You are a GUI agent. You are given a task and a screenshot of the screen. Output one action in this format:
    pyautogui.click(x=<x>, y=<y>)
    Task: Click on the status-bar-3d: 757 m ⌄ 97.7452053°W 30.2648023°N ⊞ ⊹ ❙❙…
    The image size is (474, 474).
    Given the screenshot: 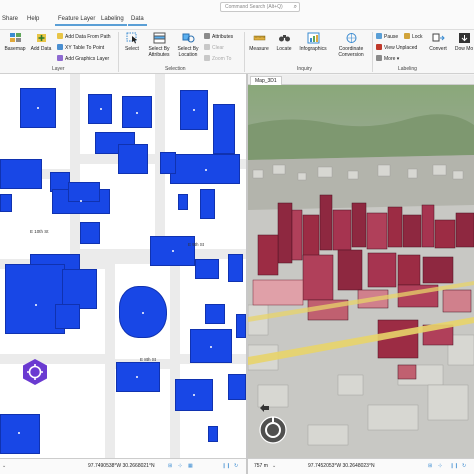 What is the action you would take?
    pyautogui.click(x=361, y=466)
    